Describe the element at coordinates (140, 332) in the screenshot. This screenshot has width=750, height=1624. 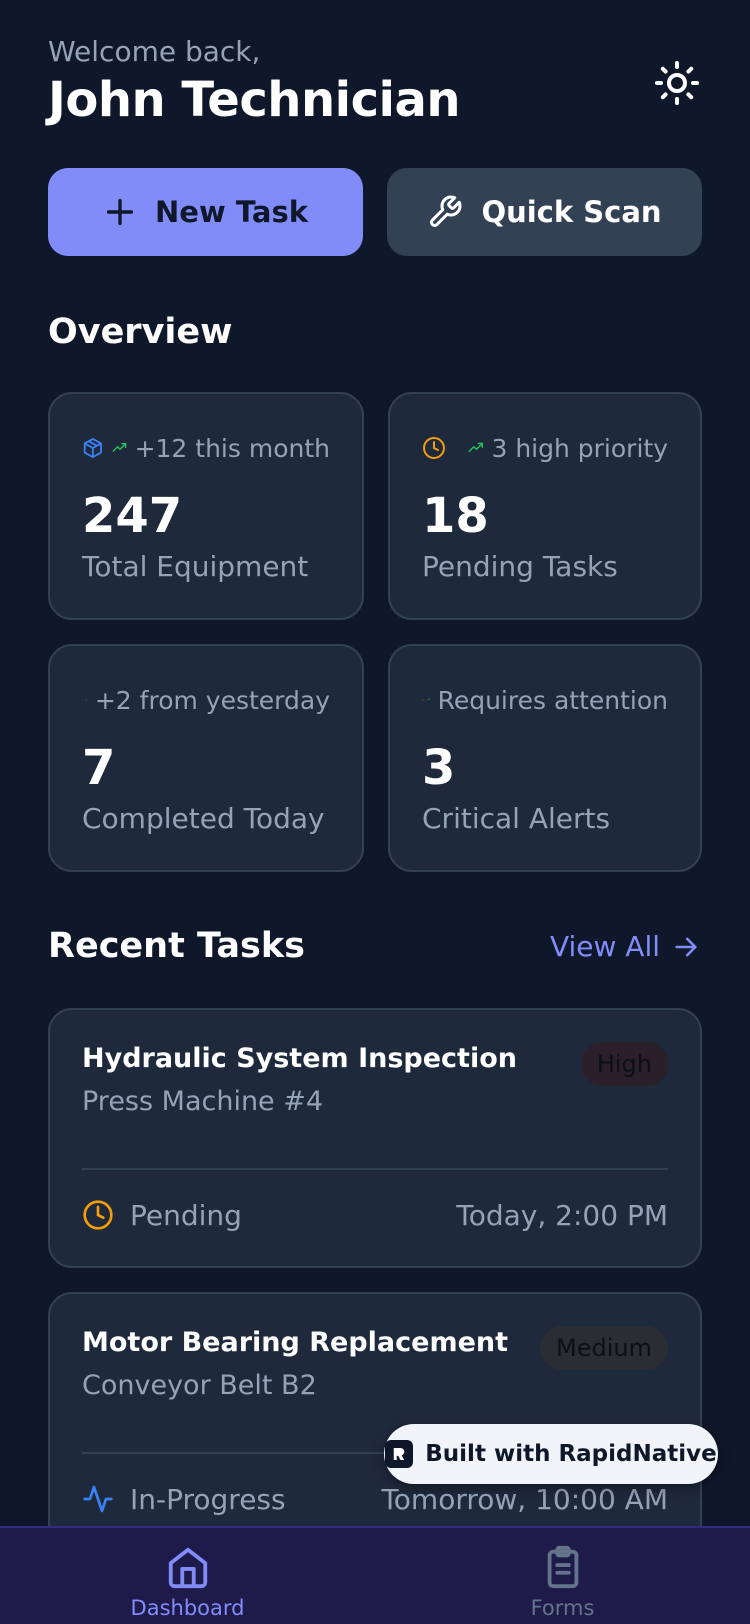
I see `overview-title: Overview` at that location.